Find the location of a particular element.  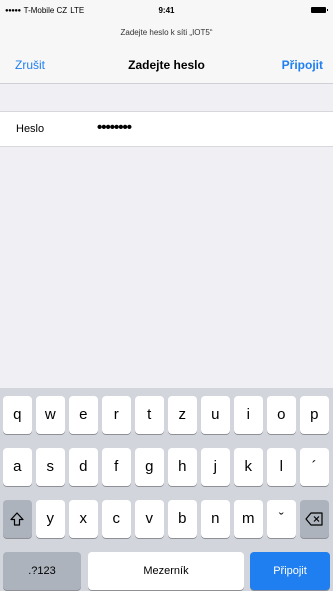

numbers-key: .?123 is located at coordinates (42, 571).